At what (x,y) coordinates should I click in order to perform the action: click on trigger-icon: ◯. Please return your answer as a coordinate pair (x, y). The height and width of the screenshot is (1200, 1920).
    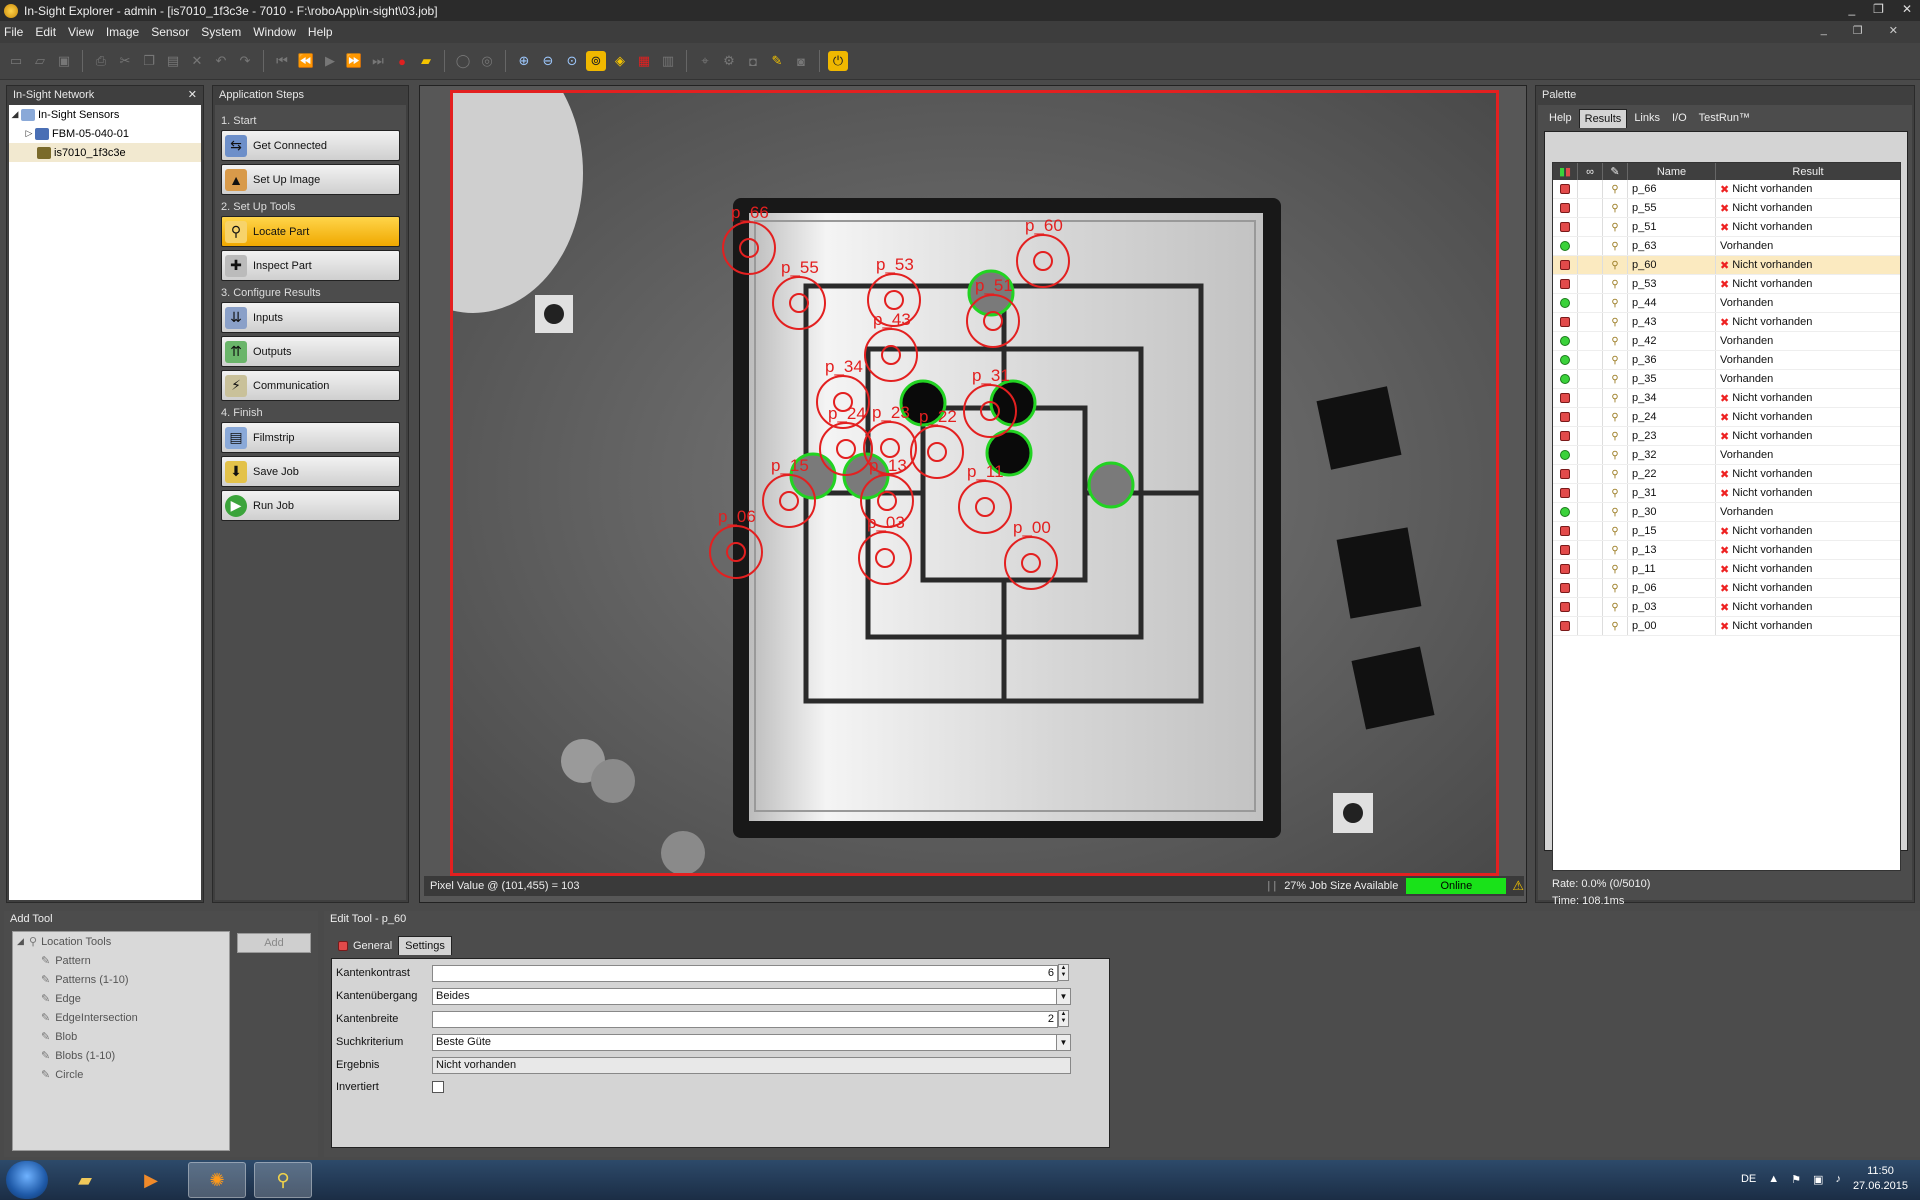
    Looking at the image, I should click on (463, 61).